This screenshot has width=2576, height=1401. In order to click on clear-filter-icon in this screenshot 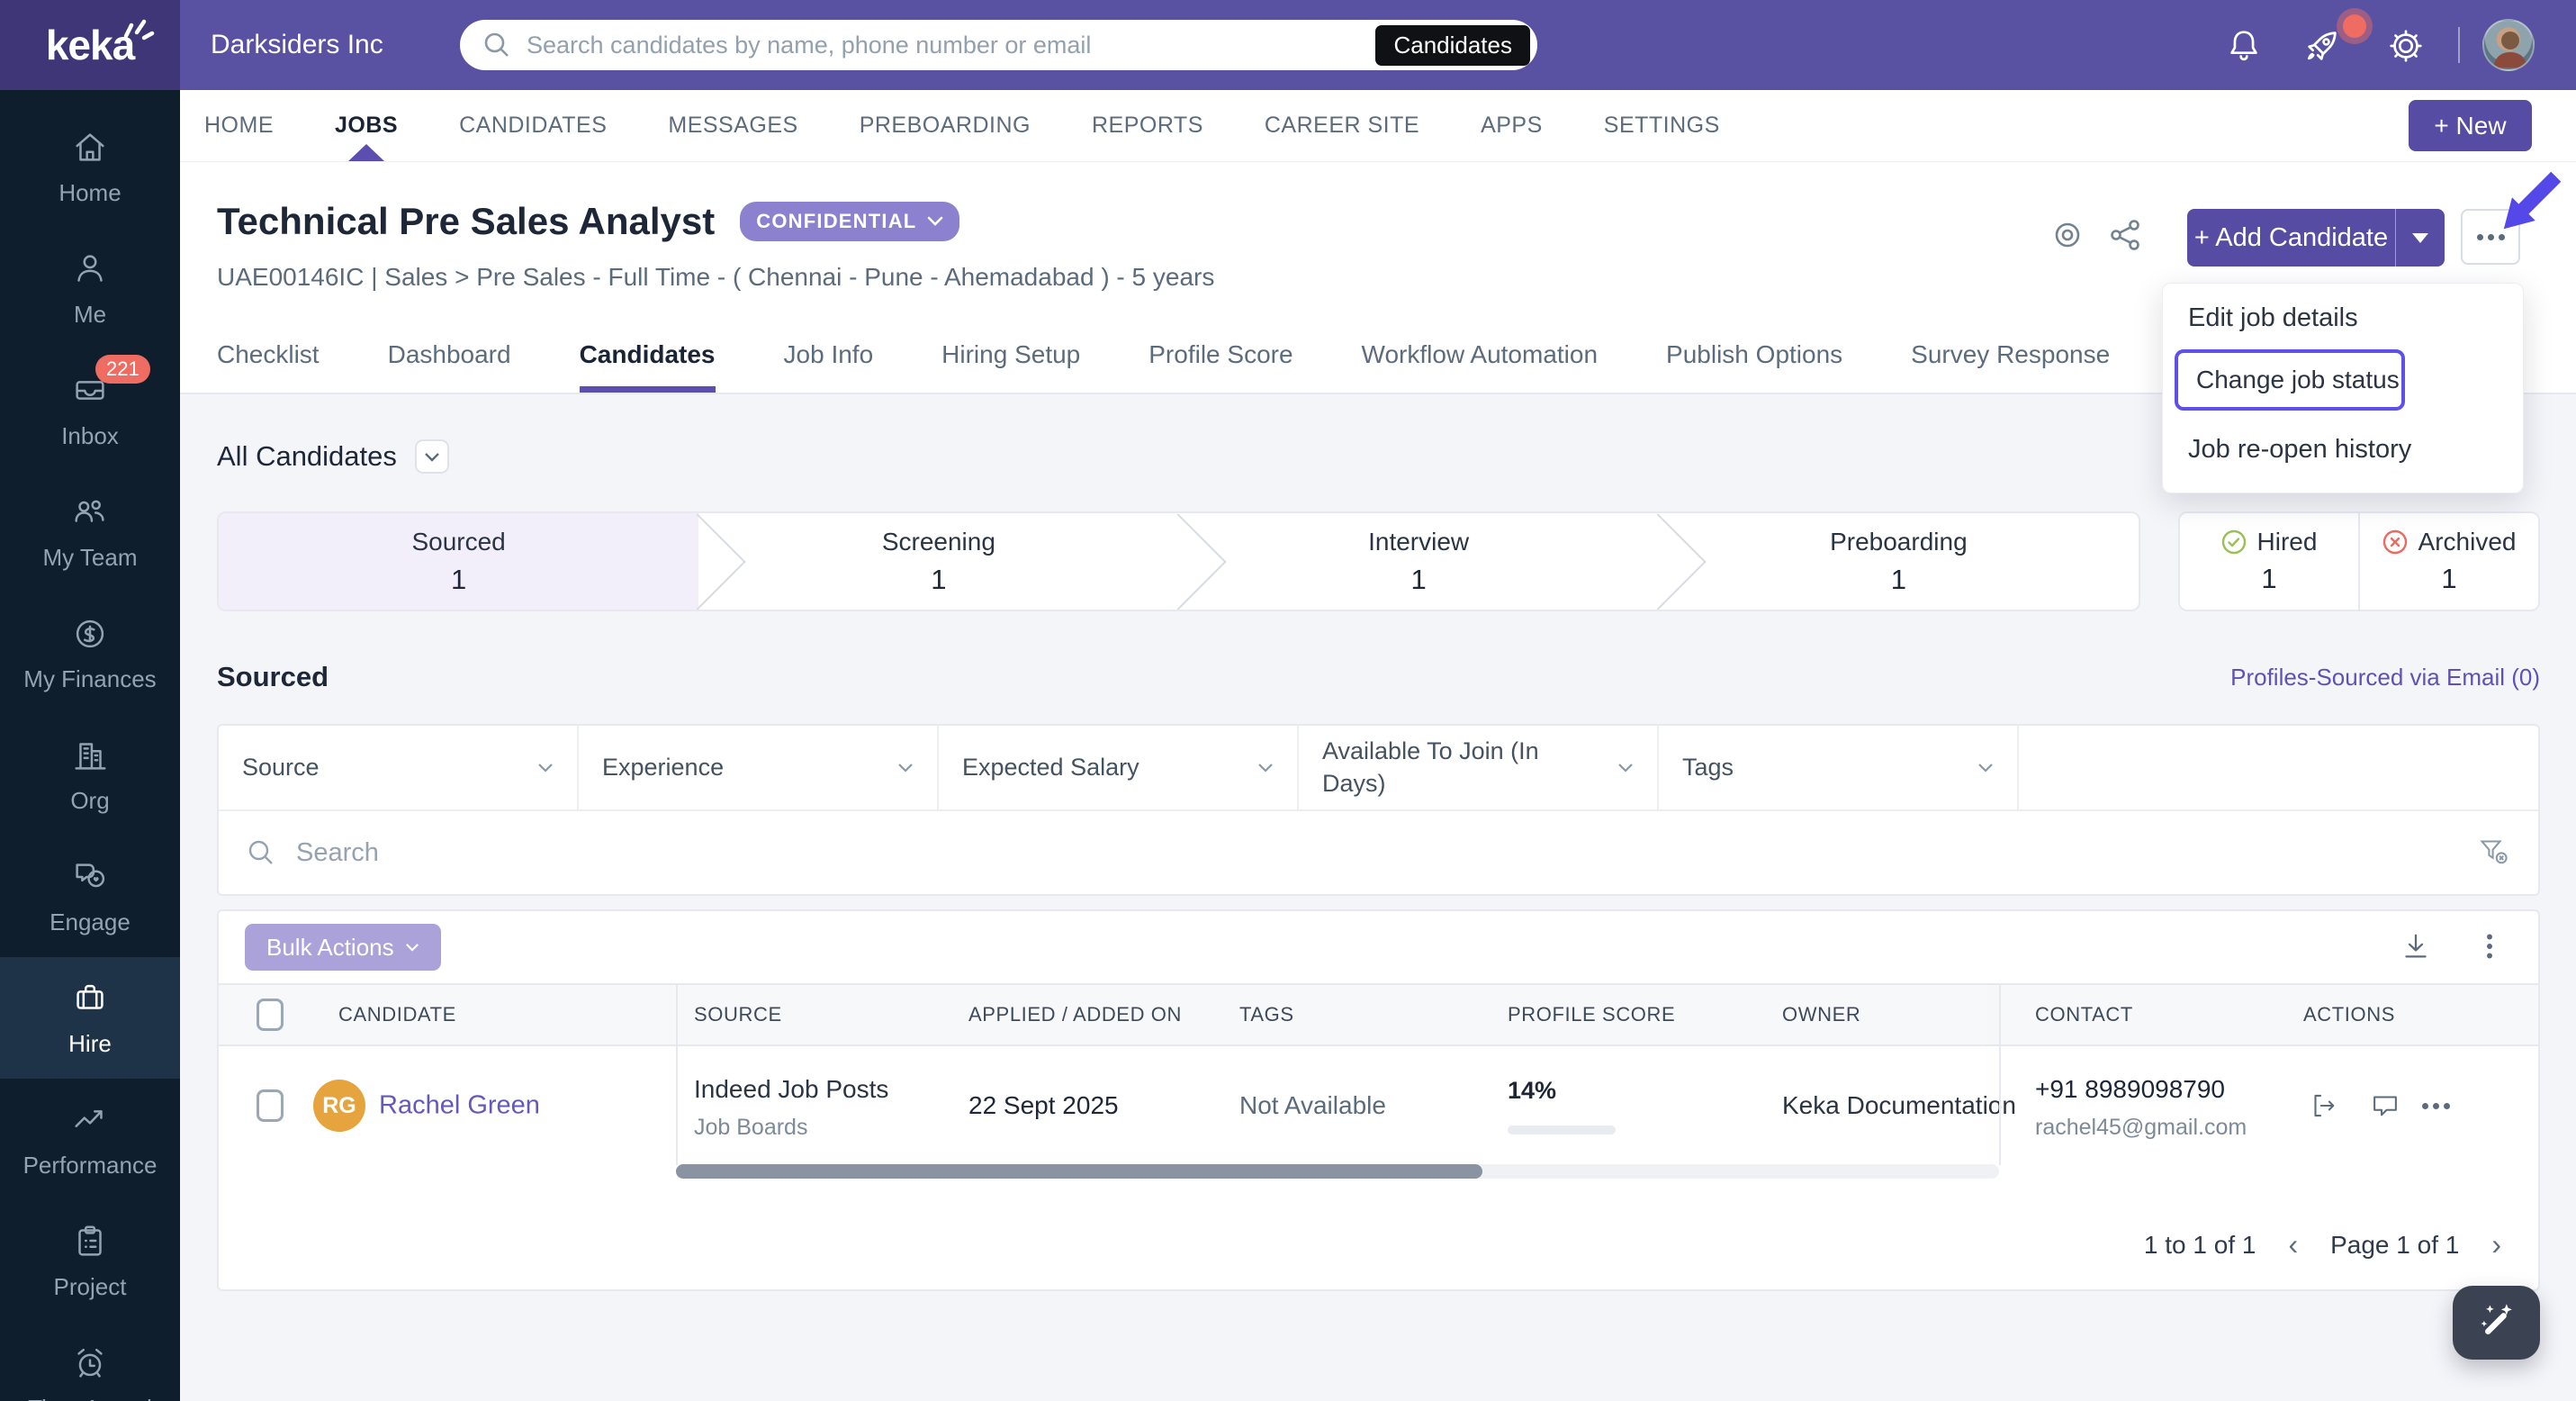, I will do `click(2493, 853)`.